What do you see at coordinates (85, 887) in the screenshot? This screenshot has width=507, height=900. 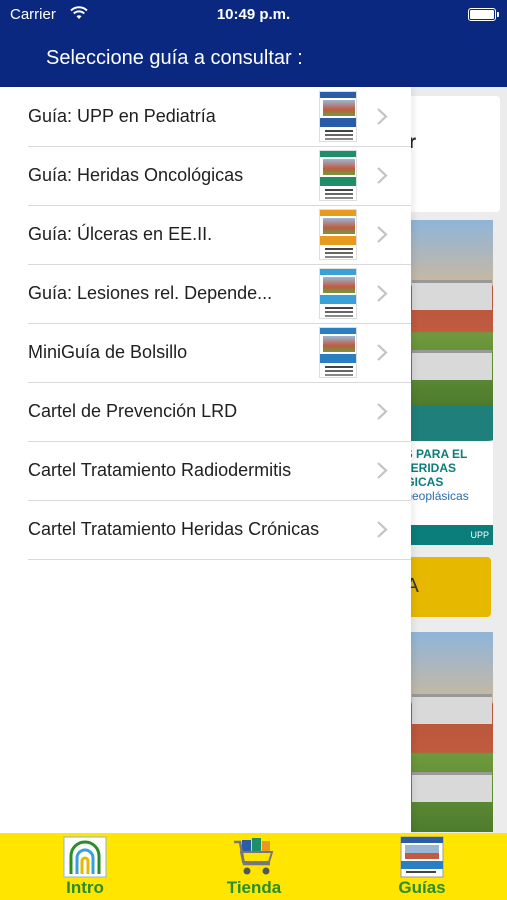 I see `tab-label: Intro` at bounding box center [85, 887].